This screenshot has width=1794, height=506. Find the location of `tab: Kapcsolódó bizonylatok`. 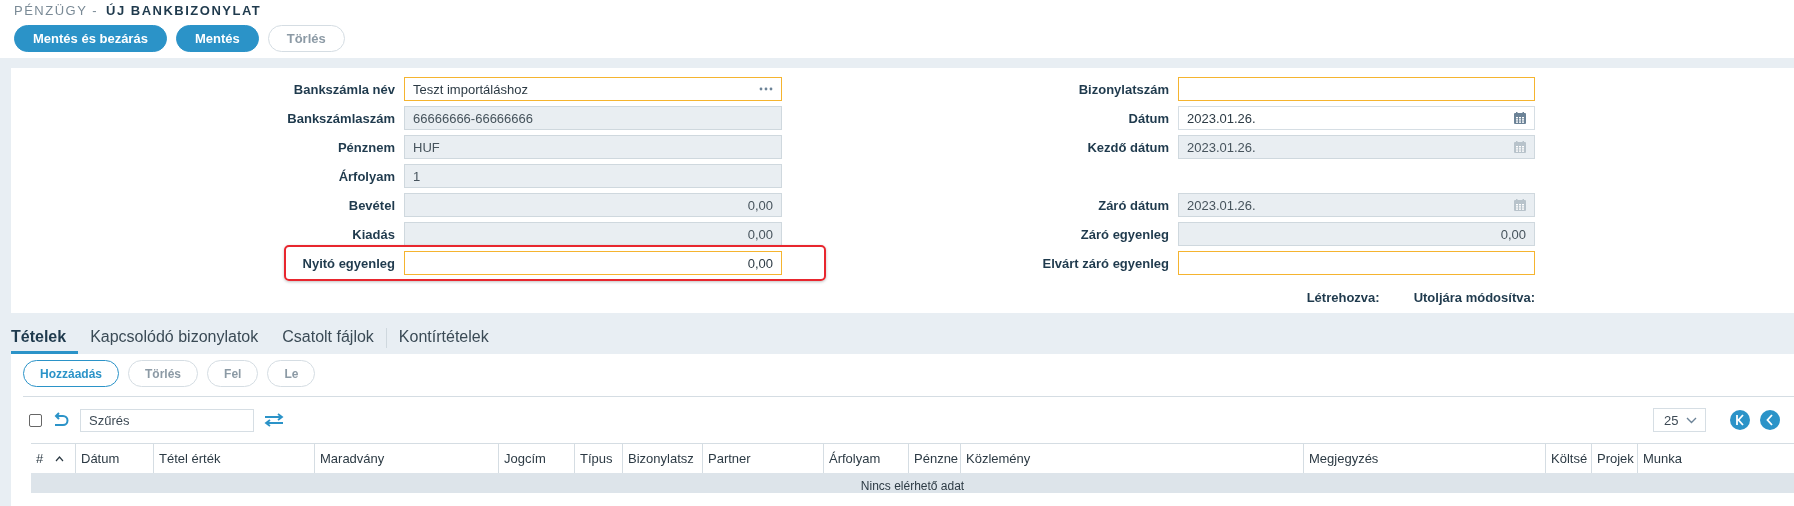

tab: Kapcsolódó bizonylatok is located at coordinates (174, 338).